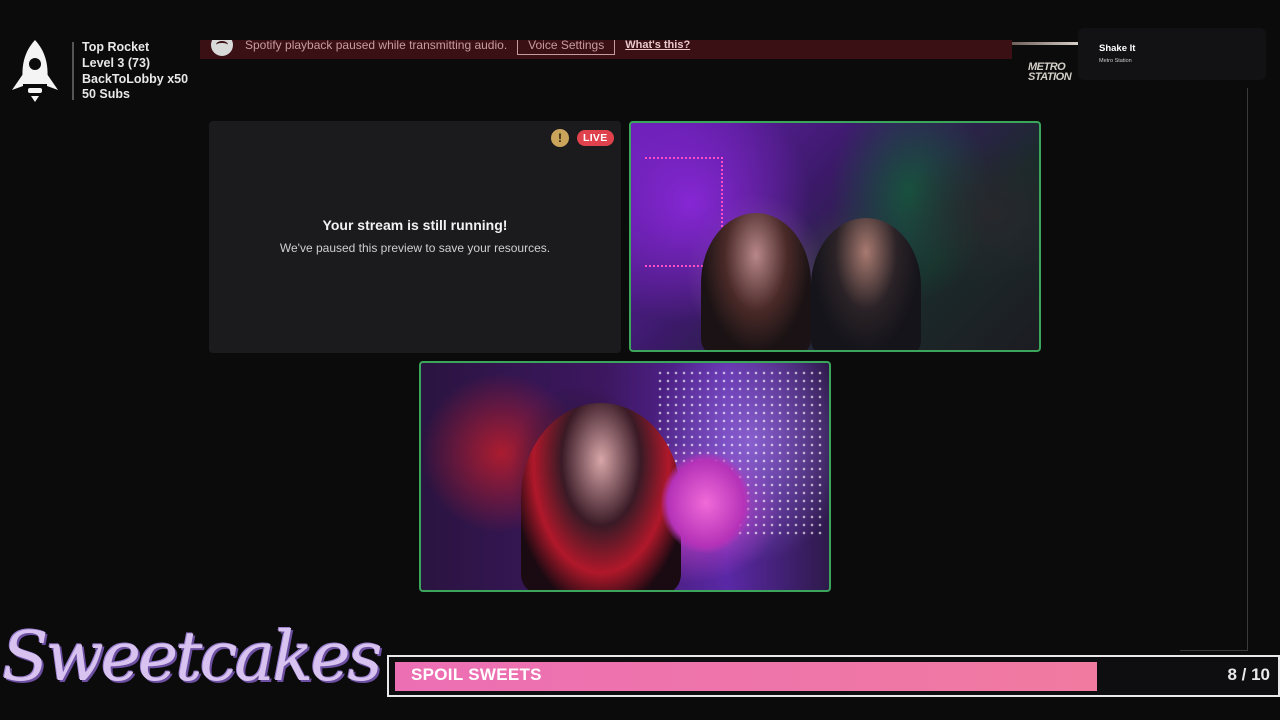  What do you see at coordinates (116, 47) in the screenshot?
I see `stat-top-rocket: Top Rocket` at bounding box center [116, 47].